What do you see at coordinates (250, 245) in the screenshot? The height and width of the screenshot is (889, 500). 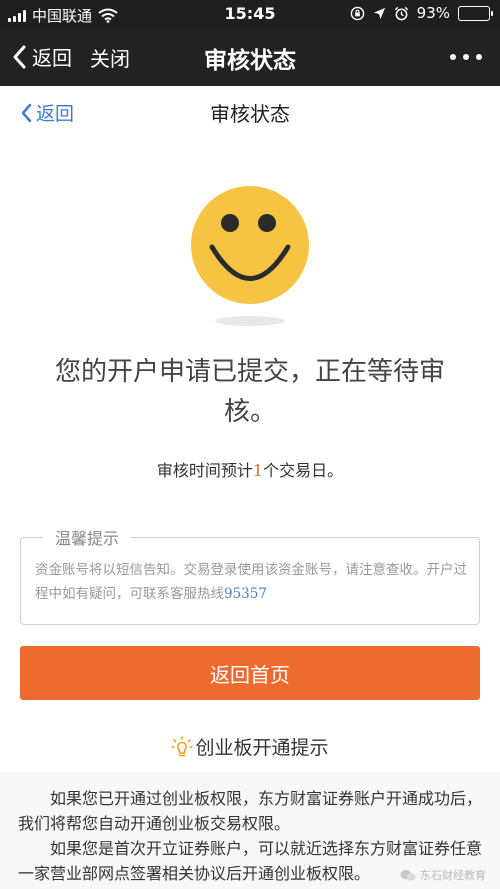 I see `smiley-face-icon` at bounding box center [250, 245].